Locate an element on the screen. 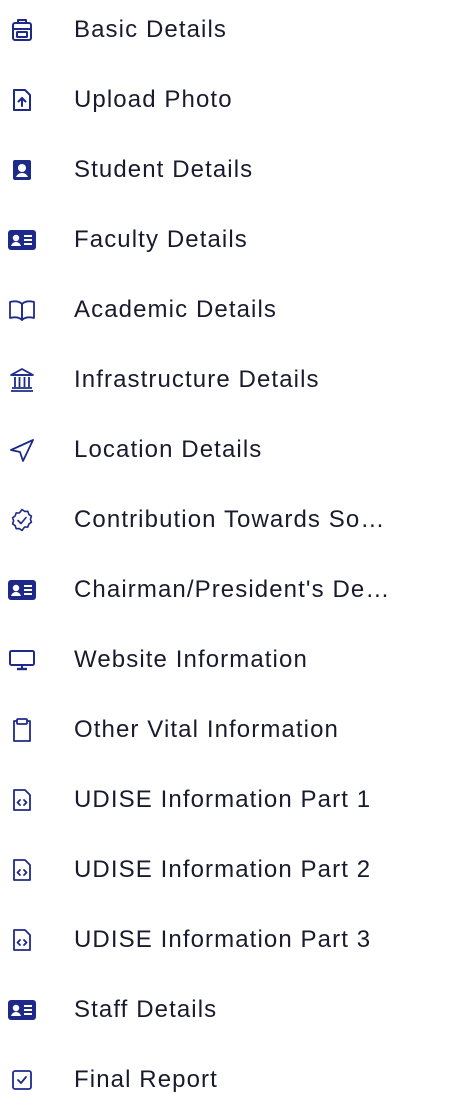  menu-item-infrastructure-details: Infrastructure Details is located at coordinates (229, 380).